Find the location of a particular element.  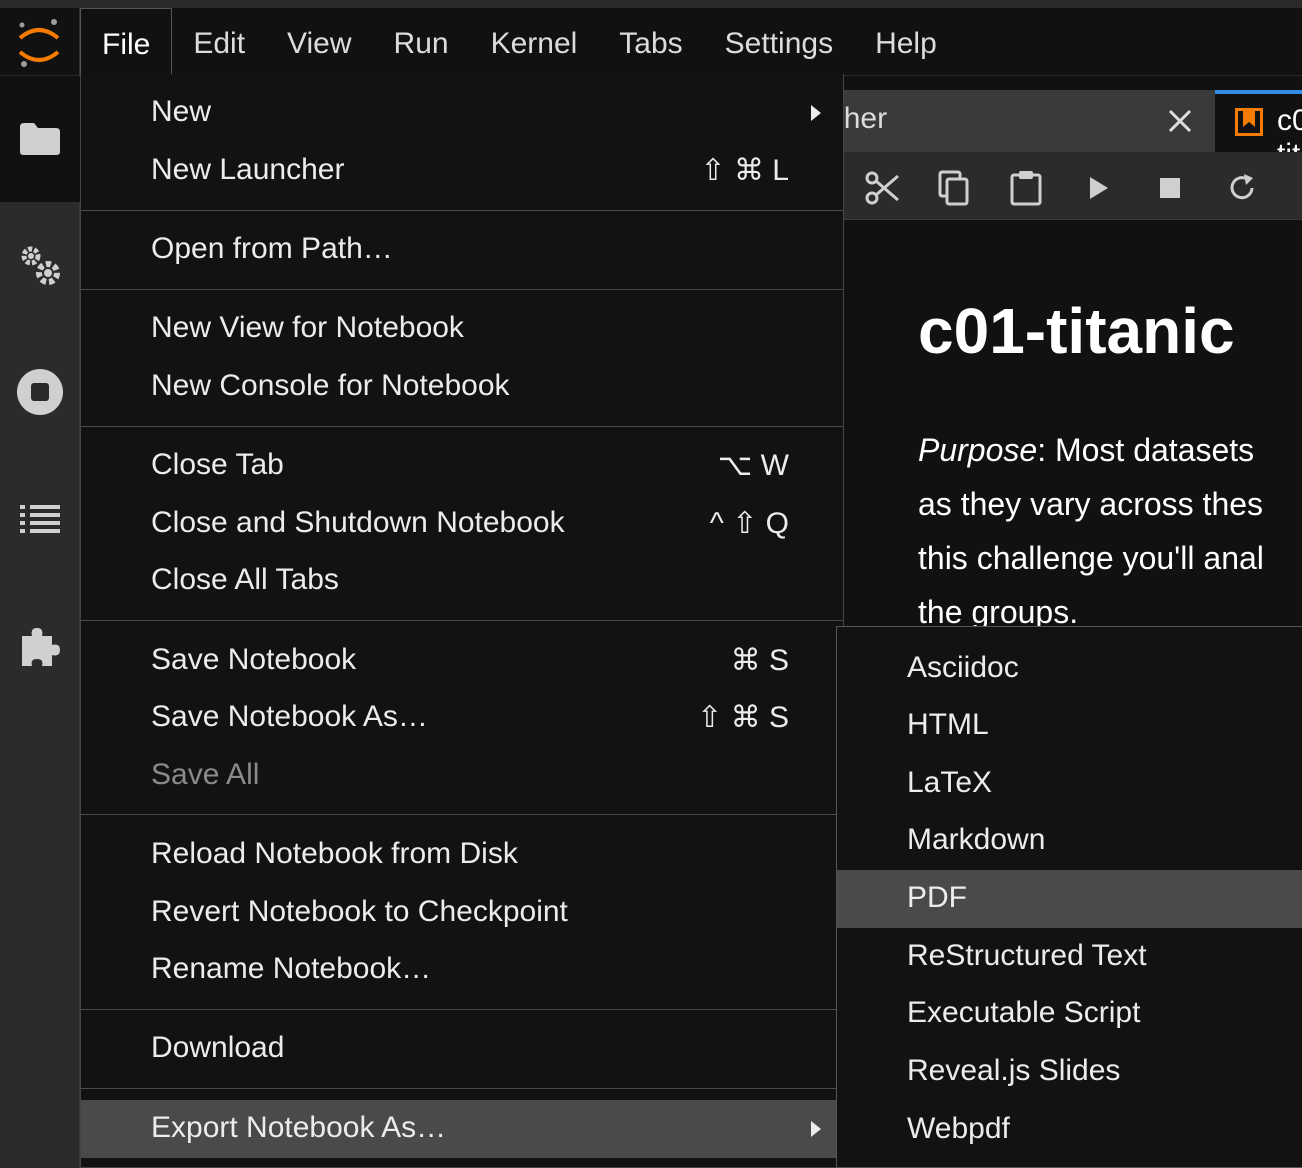

tab-launcher-label: Launcher is located at coordinates (864, 118).